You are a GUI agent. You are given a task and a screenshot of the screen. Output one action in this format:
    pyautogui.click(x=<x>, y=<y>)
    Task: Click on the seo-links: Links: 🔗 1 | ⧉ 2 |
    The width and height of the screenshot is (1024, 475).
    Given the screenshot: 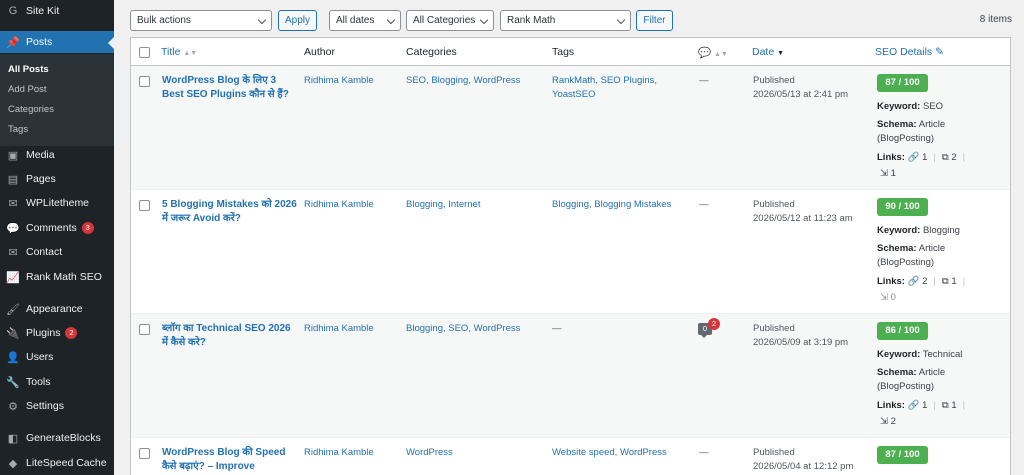 What is the action you would take?
    pyautogui.click(x=921, y=157)
    